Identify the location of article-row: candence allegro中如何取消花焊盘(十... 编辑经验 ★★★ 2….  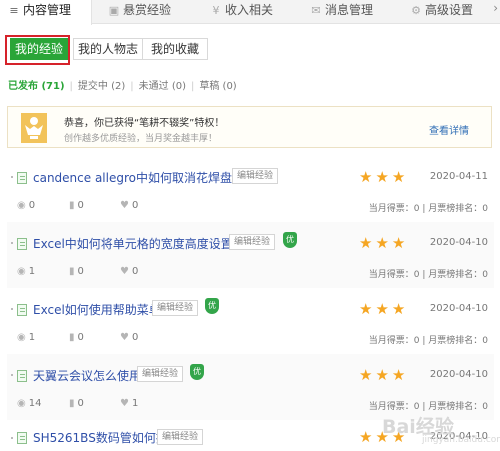
(250, 189).